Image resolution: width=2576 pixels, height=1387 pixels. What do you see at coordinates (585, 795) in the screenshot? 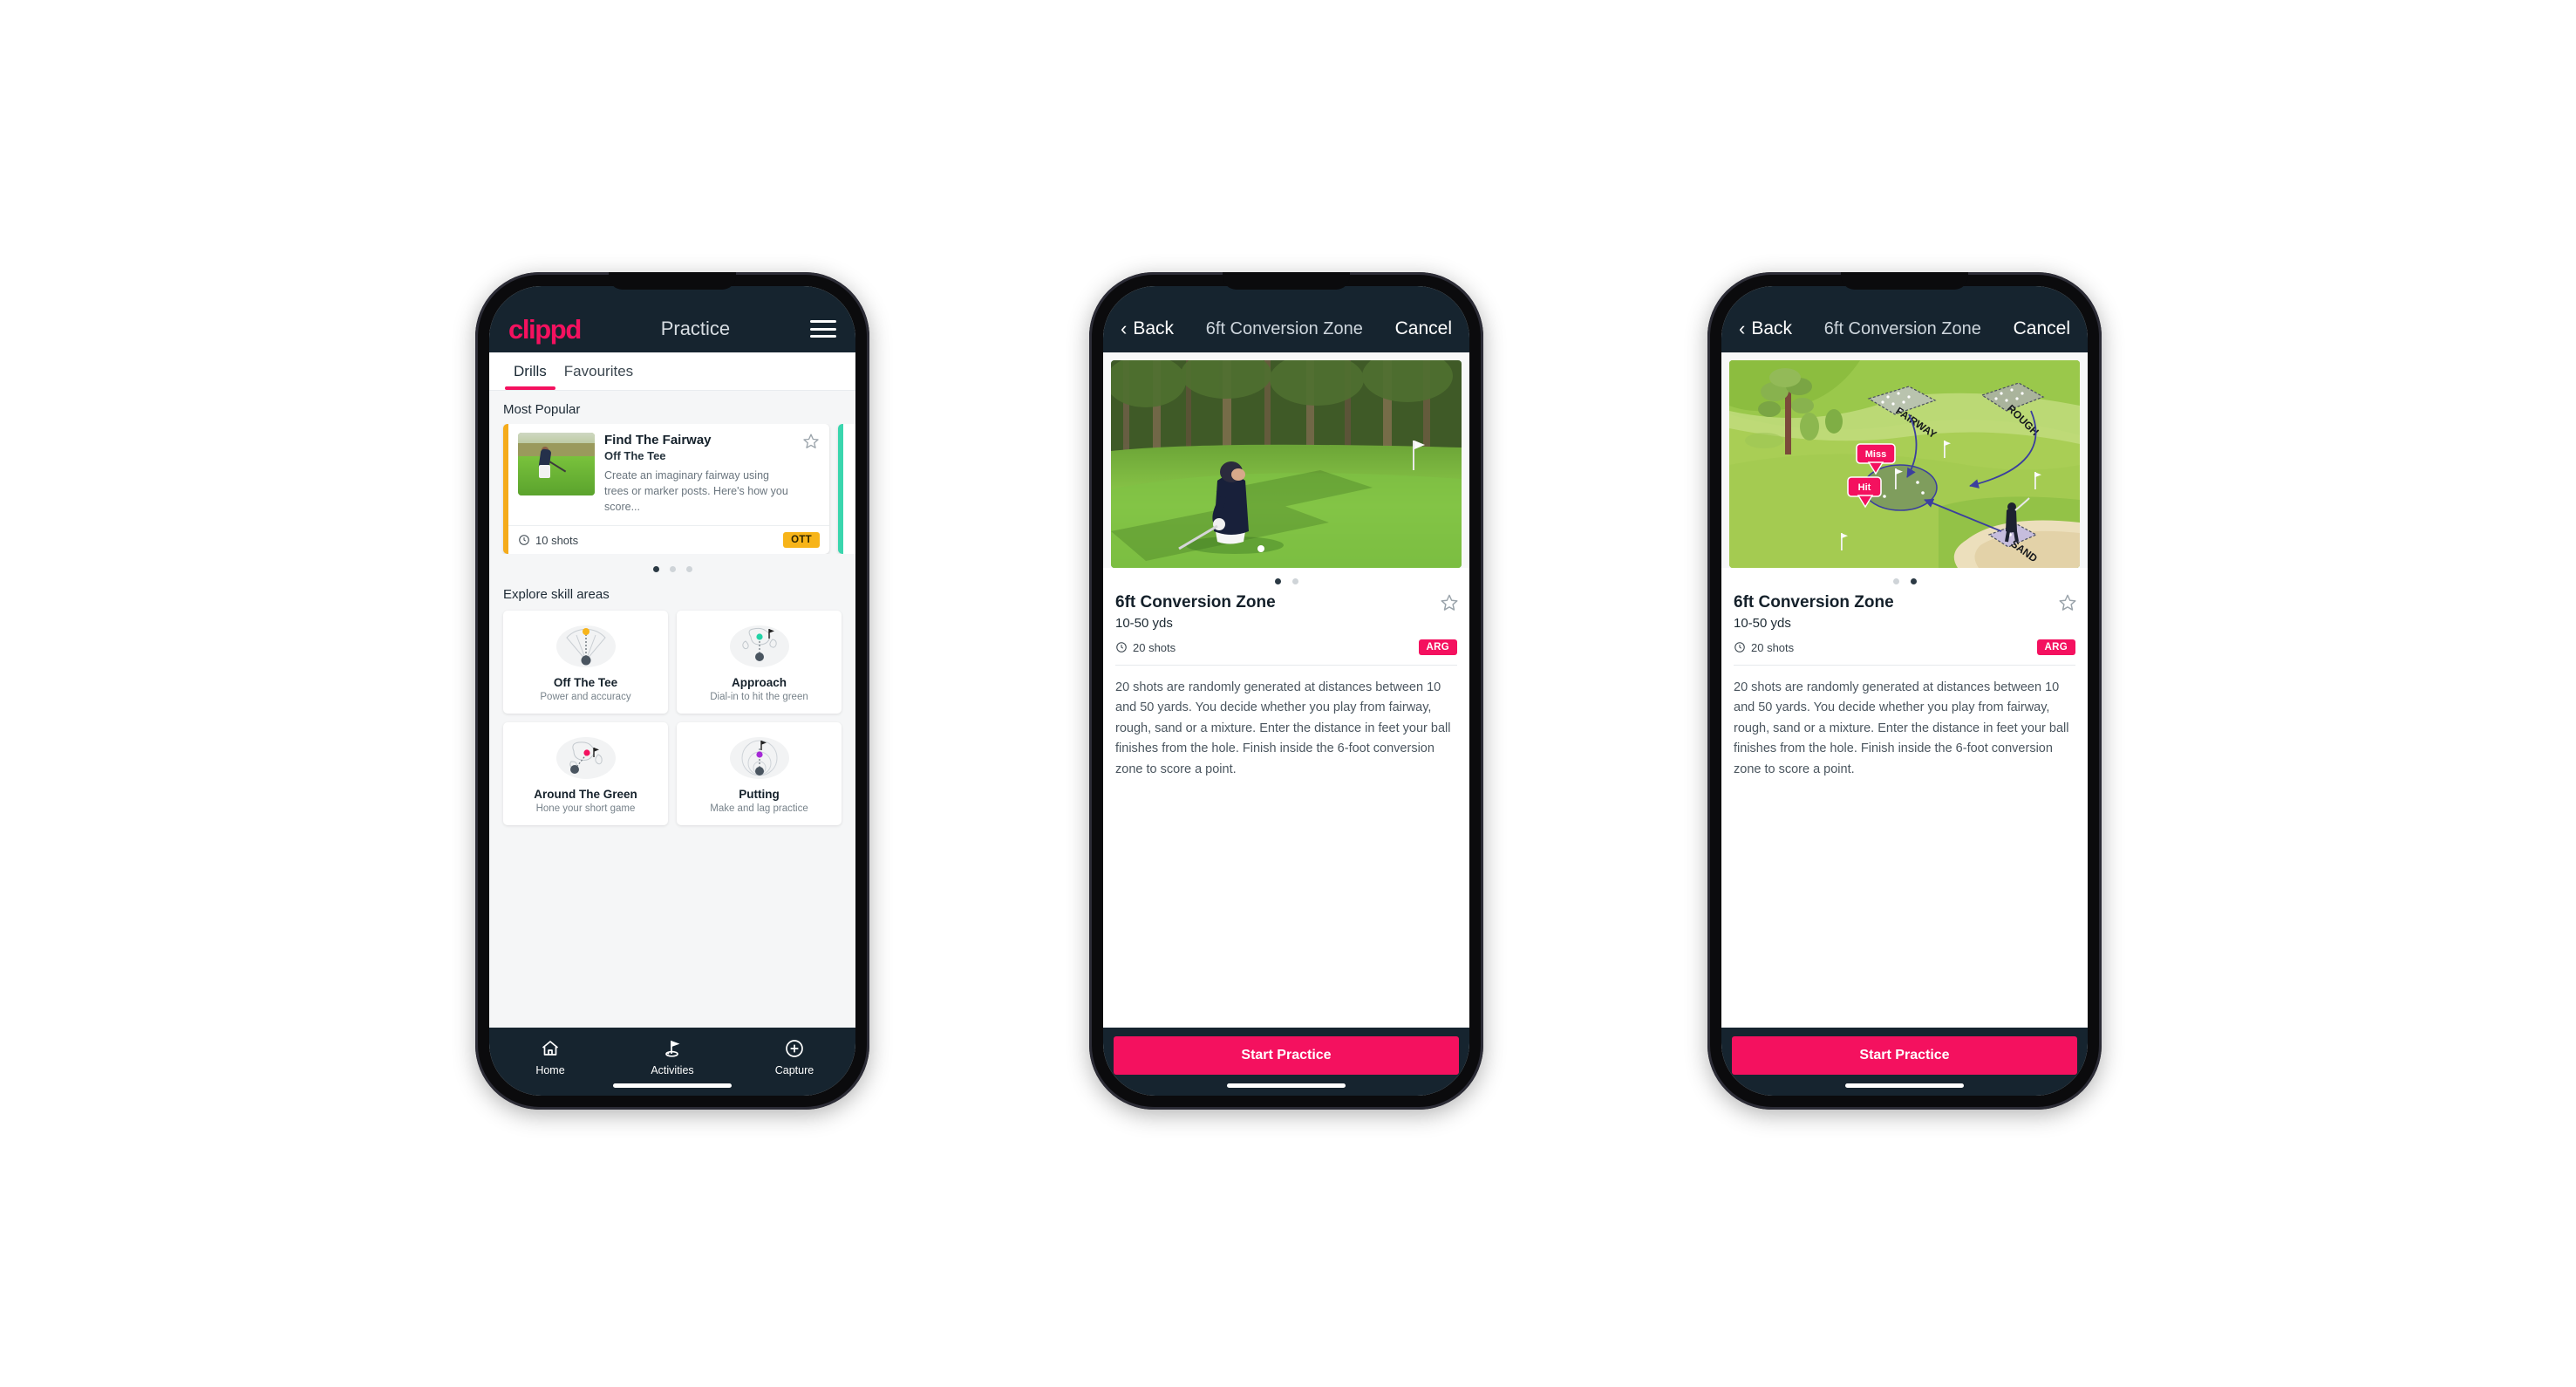
I see `skill-name: Around The Green` at bounding box center [585, 795].